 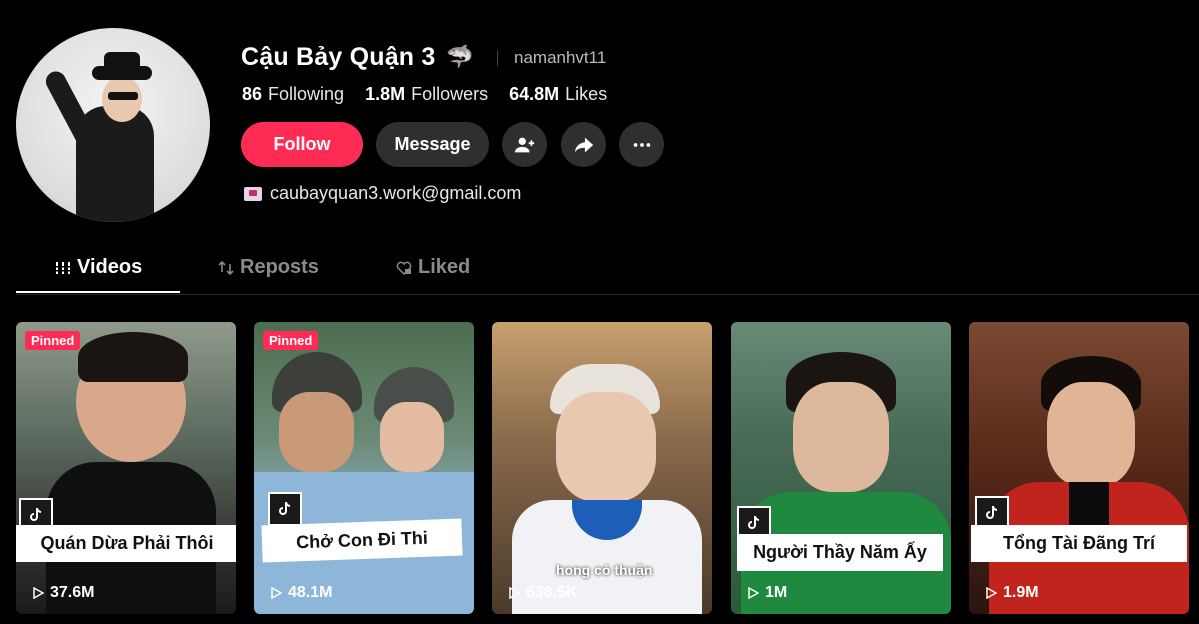 What do you see at coordinates (98, 292) in the screenshot?
I see `active-tab-indicator` at bounding box center [98, 292].